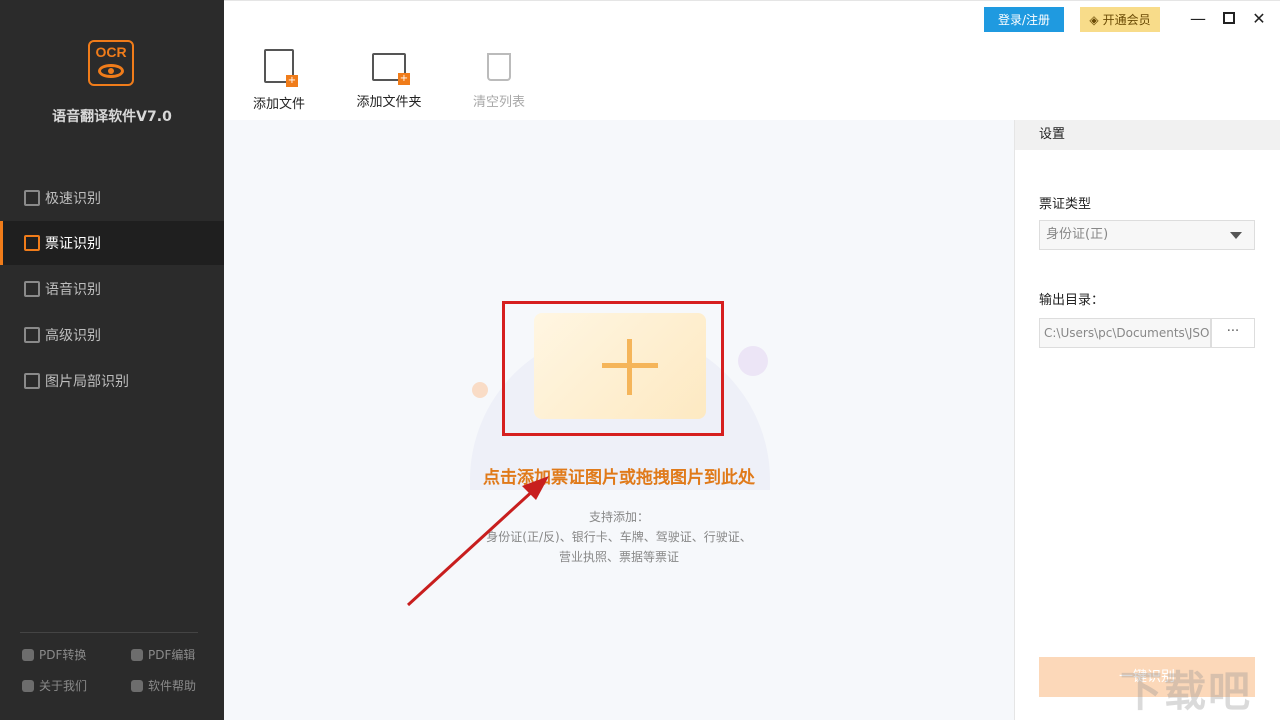  I want to click on dropzone-title: 点击添加票证图片或拖拽图片到此处, so click(619, 475).